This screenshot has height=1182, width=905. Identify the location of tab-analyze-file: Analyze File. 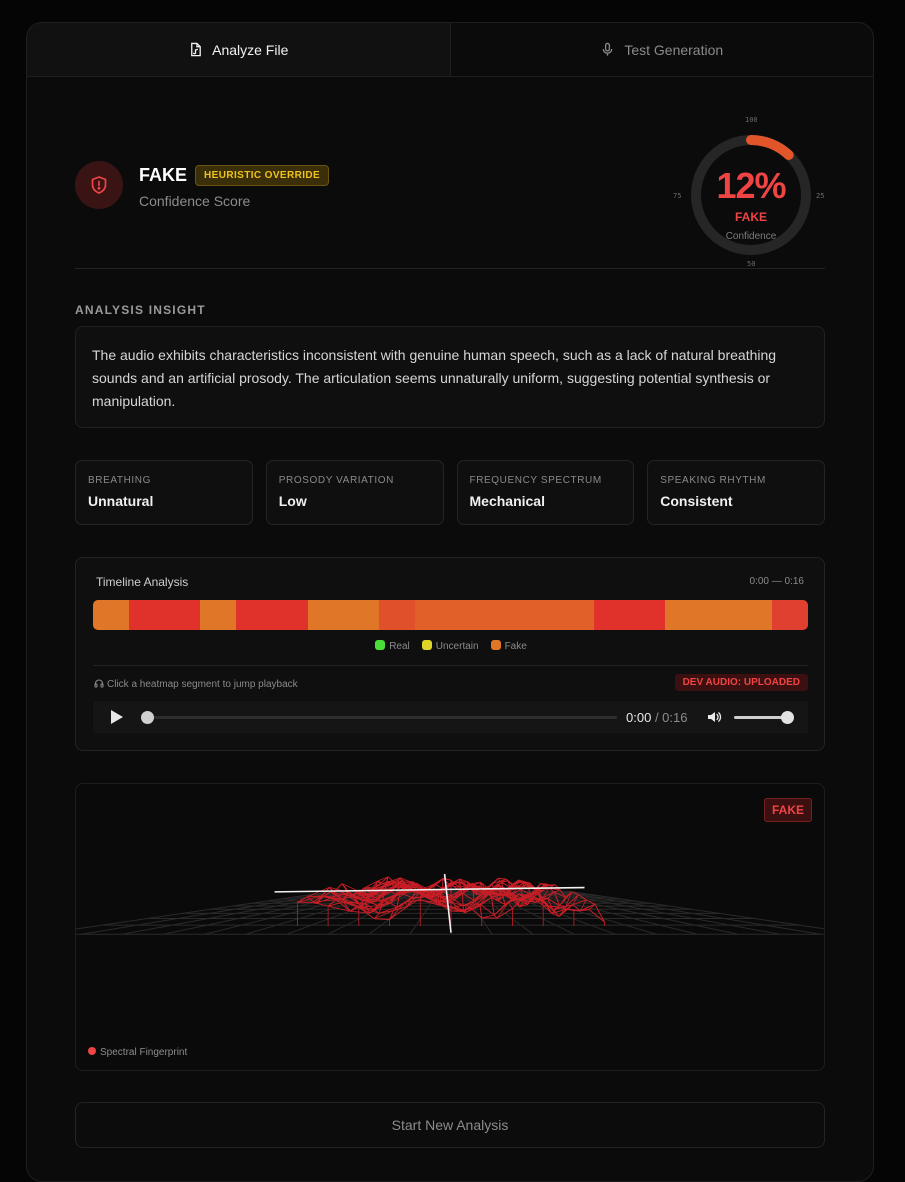
(239, 49).